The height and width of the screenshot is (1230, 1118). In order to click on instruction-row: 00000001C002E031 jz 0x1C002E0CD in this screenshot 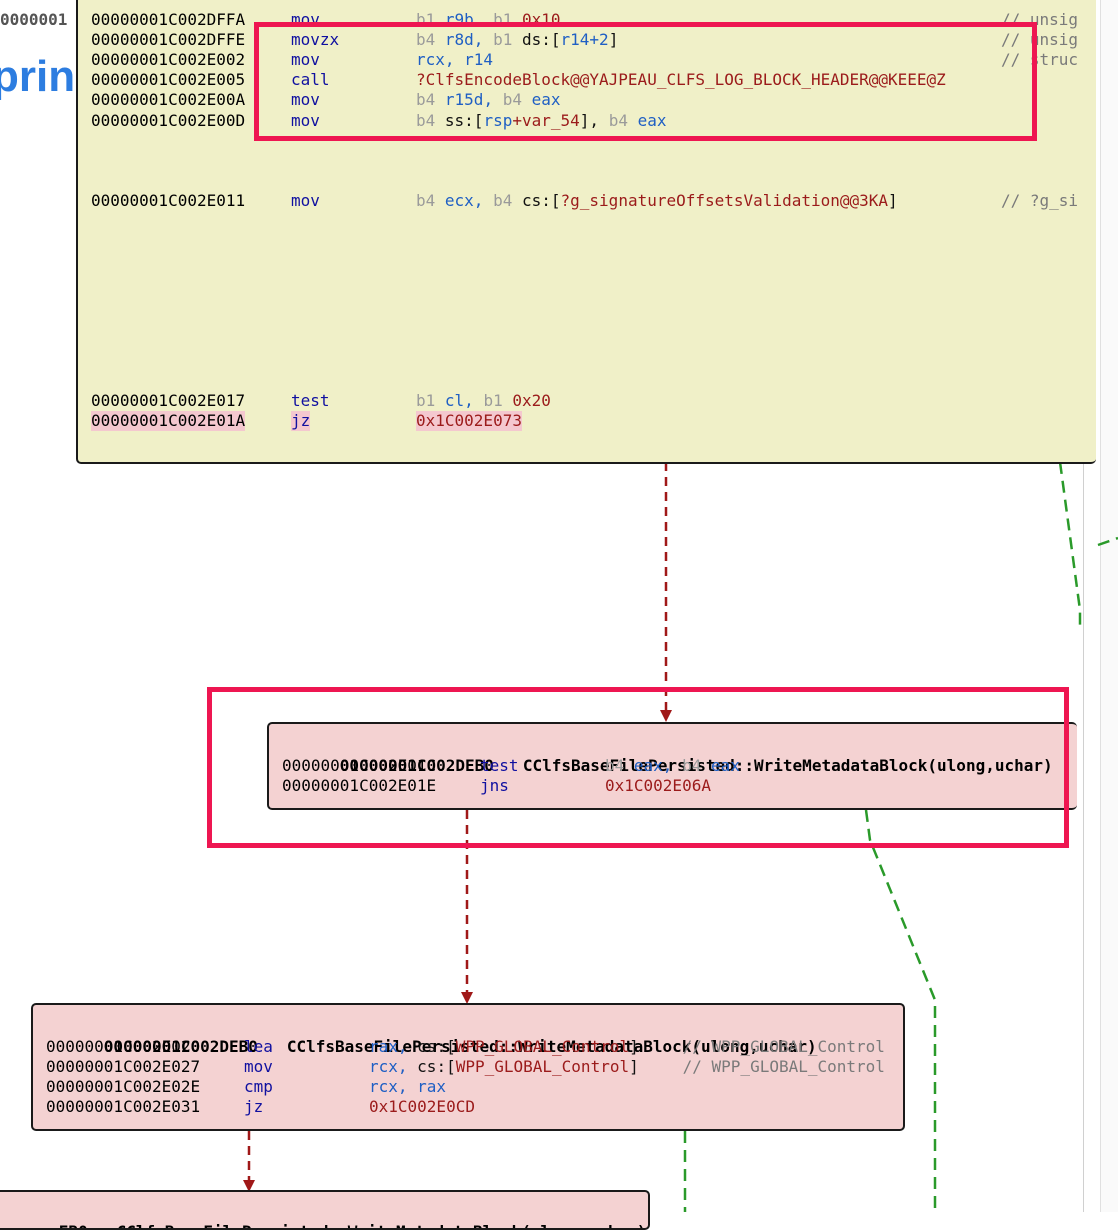, I will do `click(468, 1107)`.